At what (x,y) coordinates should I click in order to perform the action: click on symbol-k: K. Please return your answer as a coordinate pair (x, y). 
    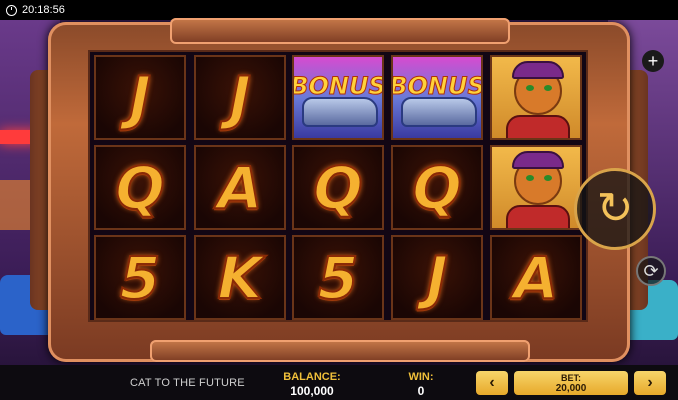
    Looking at the image, I should click on (240, 277).